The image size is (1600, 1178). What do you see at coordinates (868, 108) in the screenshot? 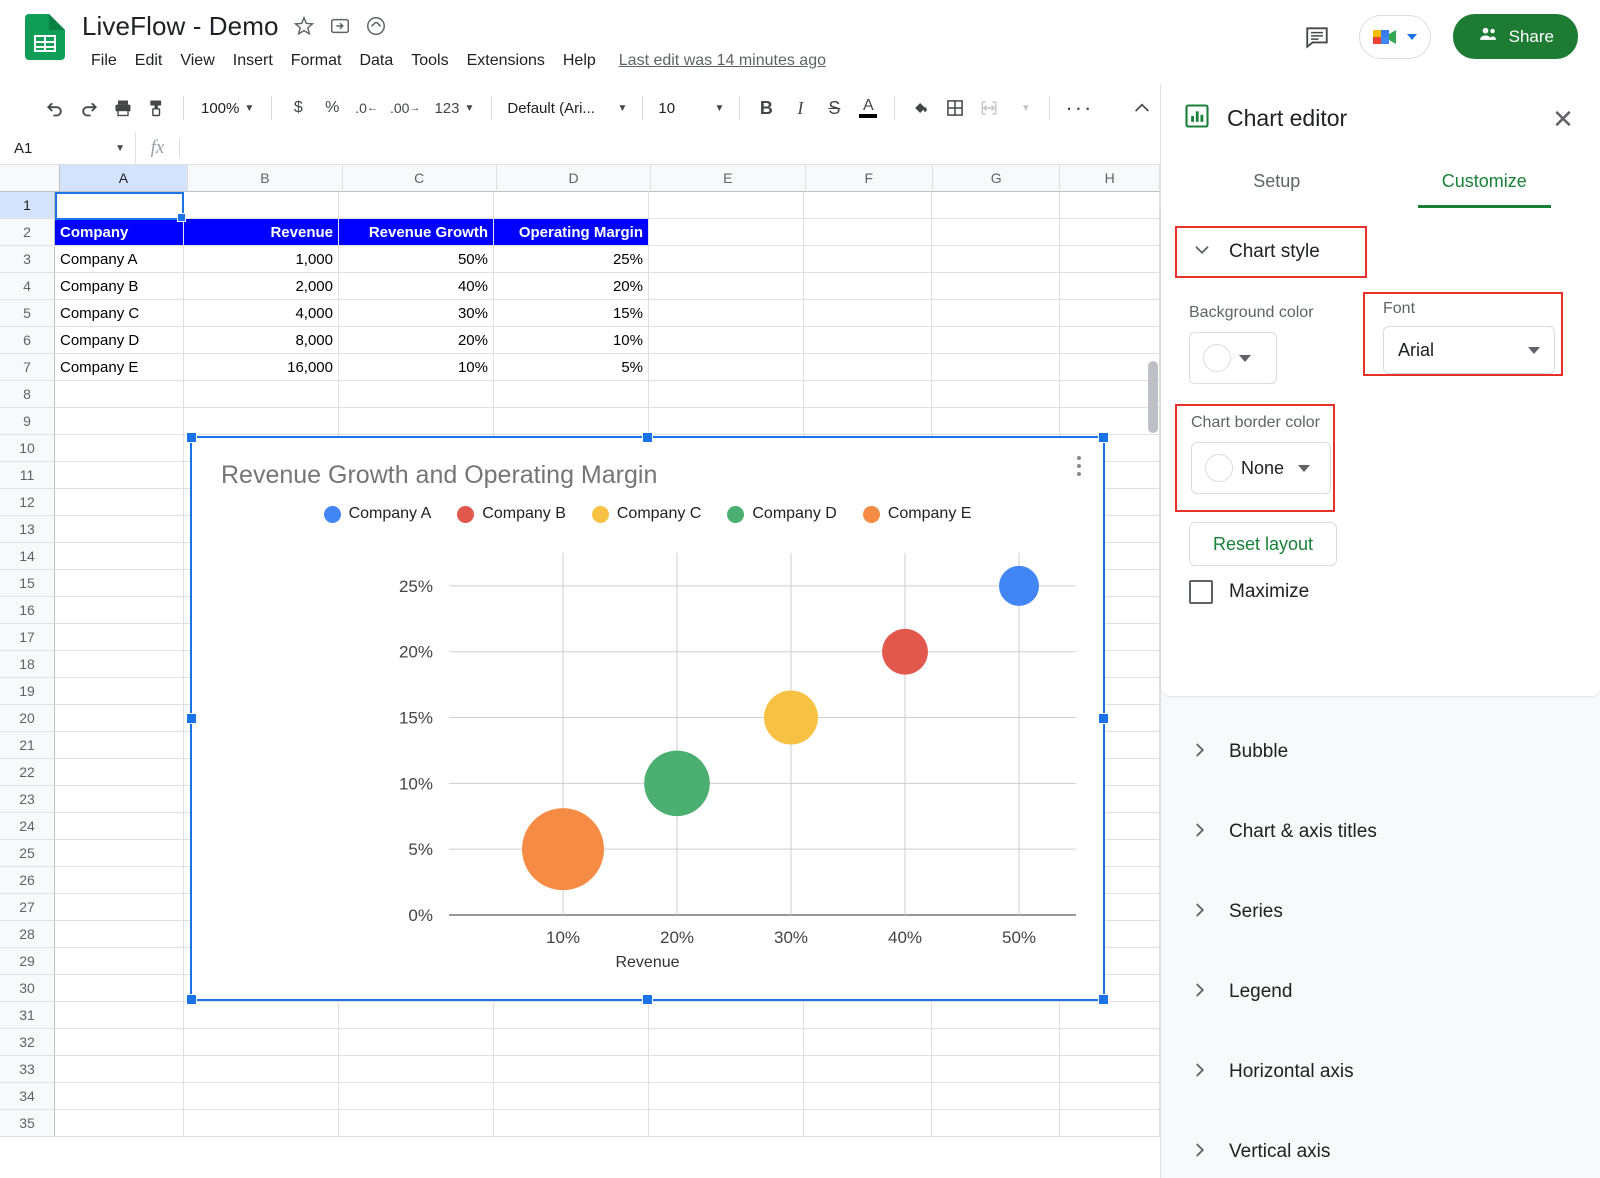
I see `text-color-button: A` at bounding box center [868, 108].